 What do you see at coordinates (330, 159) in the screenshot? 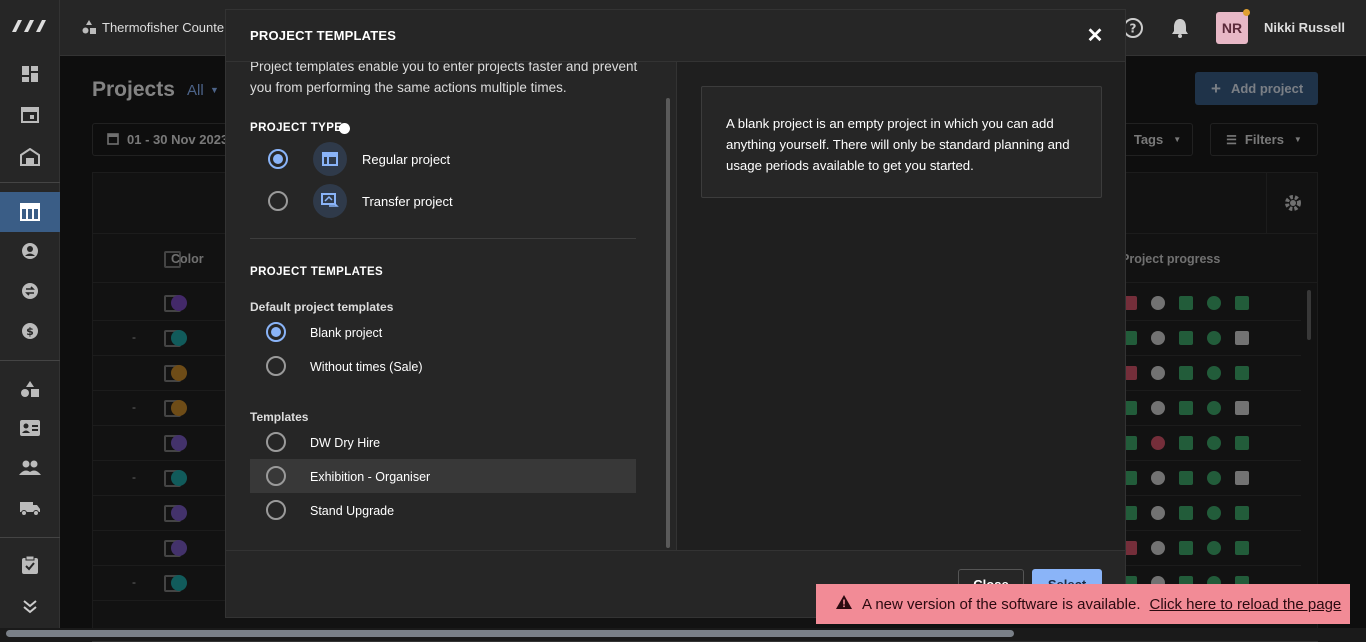
I see `table-icon` at bounding box center [330, 159].